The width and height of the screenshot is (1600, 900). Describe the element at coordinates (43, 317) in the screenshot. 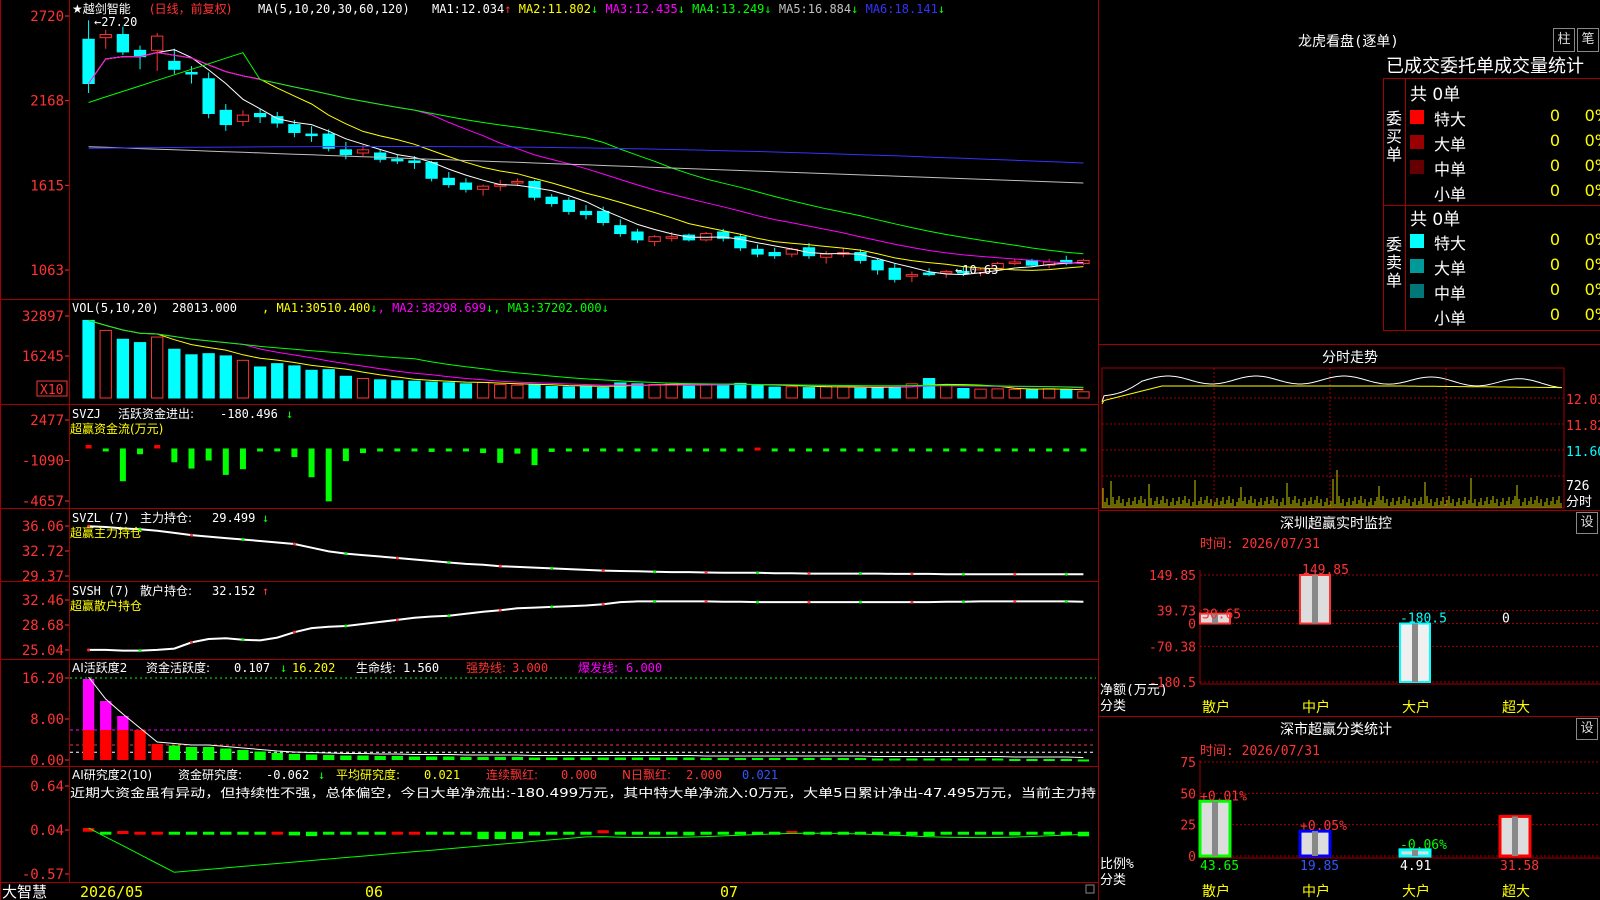

I see `vol-y-tick: 32897` at that location.